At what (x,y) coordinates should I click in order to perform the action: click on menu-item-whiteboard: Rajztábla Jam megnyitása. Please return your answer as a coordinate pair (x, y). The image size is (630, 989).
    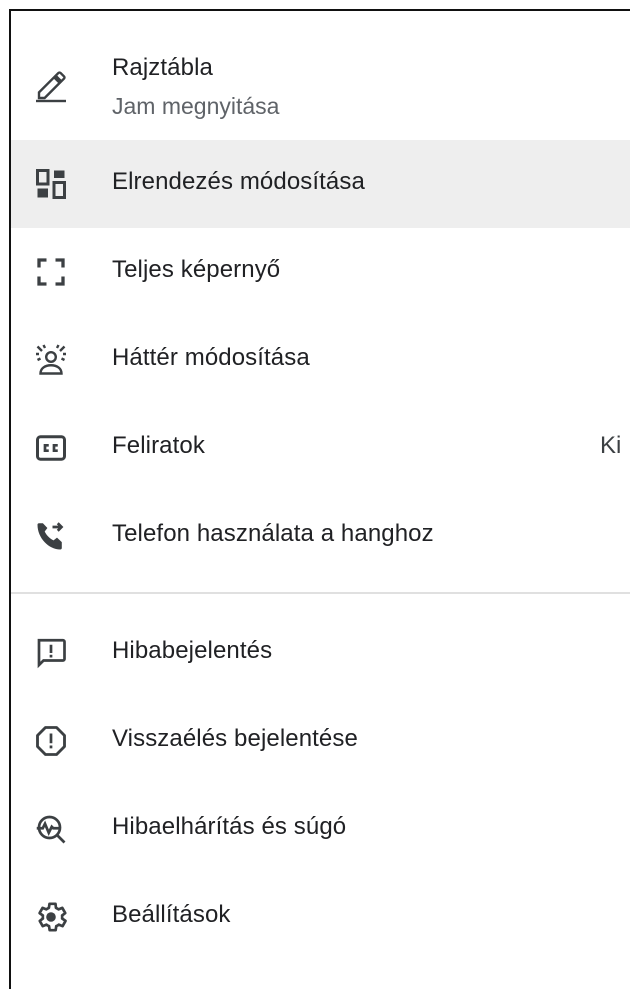
    Looking at the image, I should click on (320, 91).